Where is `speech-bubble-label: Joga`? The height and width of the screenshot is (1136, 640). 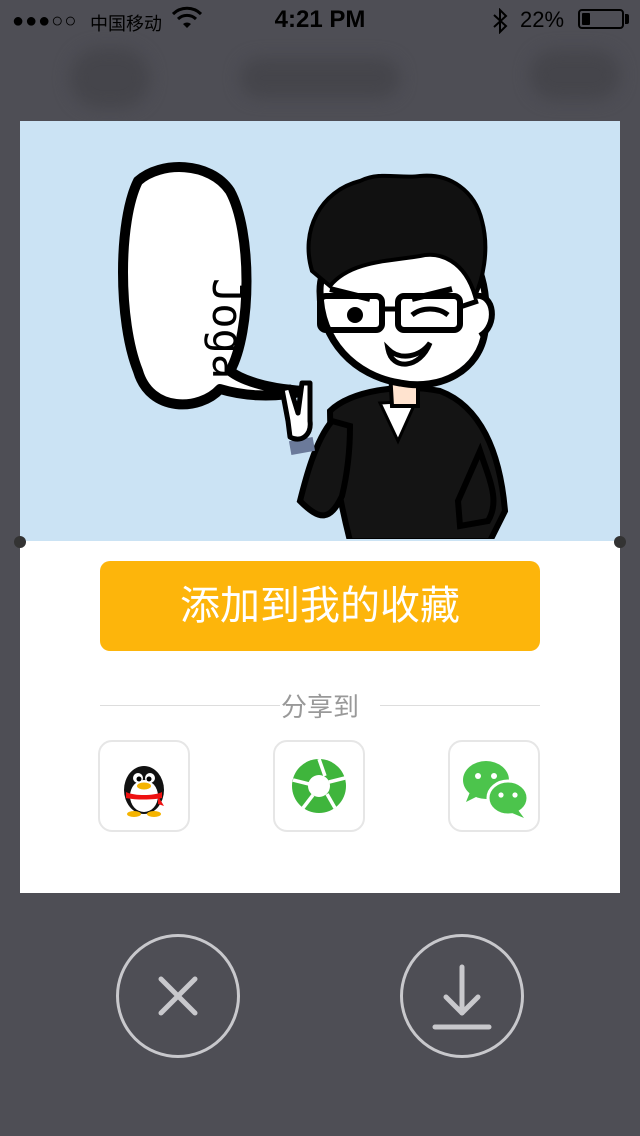 speech-bubble-label: Joga is located at coordinates (227, 328).